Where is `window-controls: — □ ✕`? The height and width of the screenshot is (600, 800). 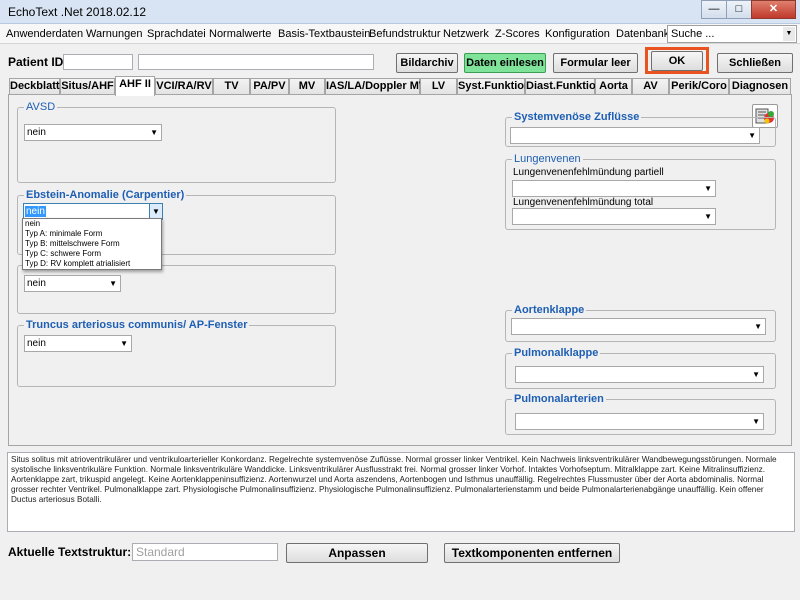 window-controls: — □ ✕ is located at coordinates (748, 9).